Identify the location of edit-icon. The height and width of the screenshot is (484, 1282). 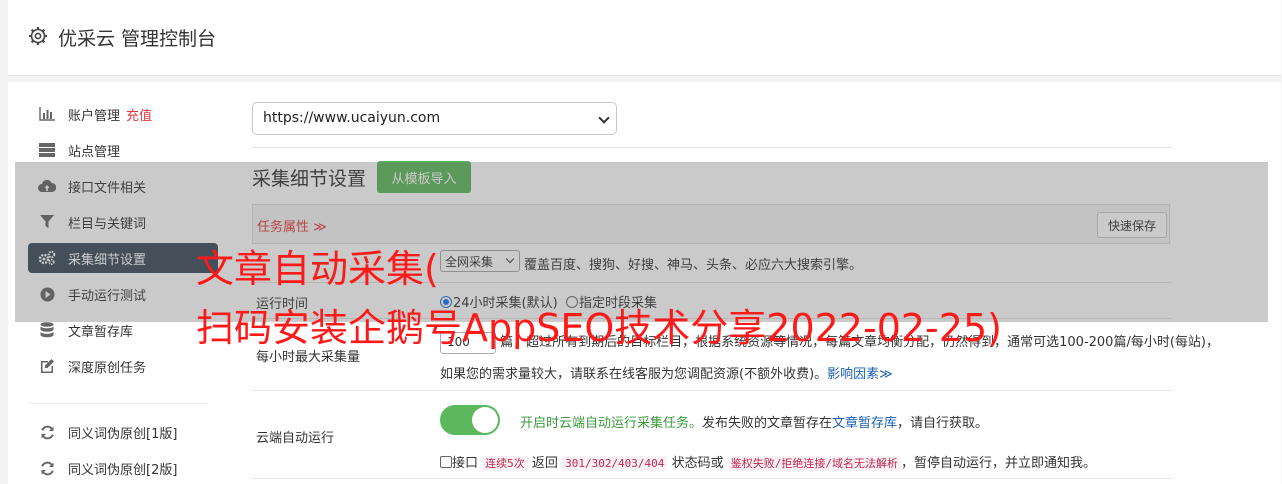
(47, 366).